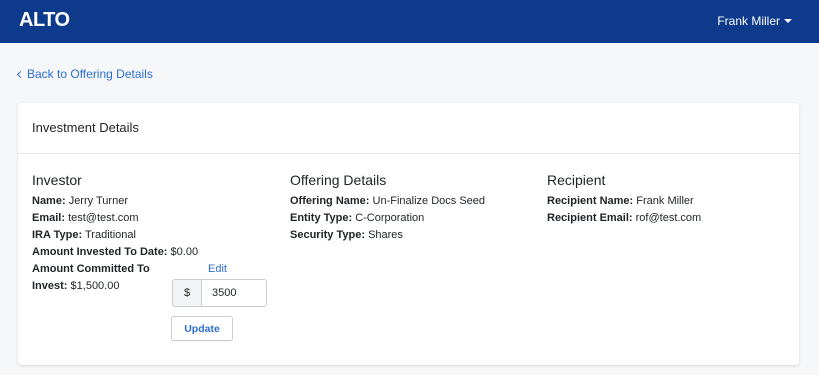 This screenshot has height=375, width=819. What do you see at coordinates (49, 218) in the screenshot?
I see `investor-email-label: Email:` at bounding box center [49, 218].